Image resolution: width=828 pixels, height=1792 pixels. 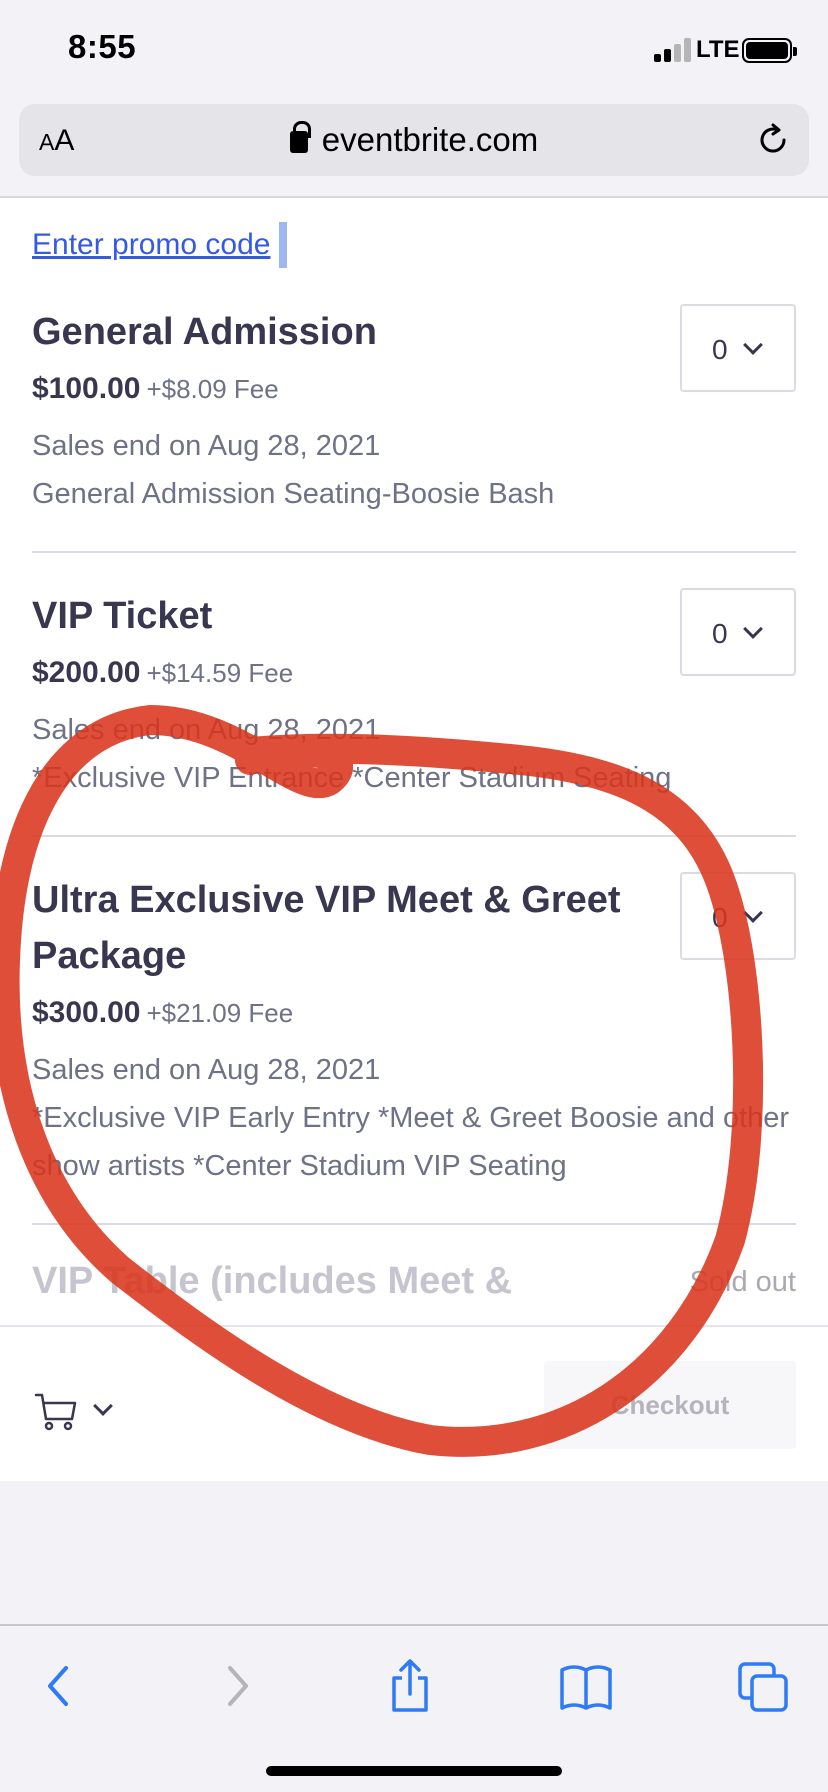 What do you see at coordinates (204, 332) in the screenshot?
I see `ticket-name: General Admission` at bounding box center [204, 332].